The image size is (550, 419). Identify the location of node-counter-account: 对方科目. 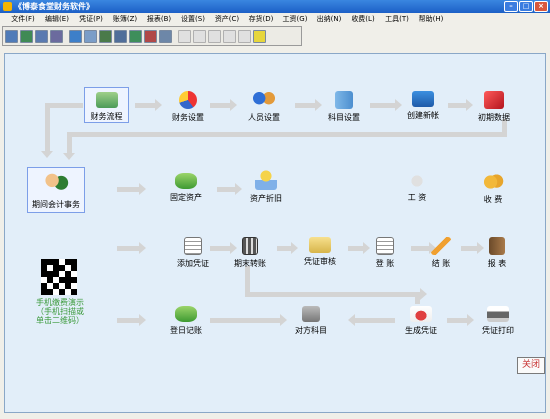
(311, 321).